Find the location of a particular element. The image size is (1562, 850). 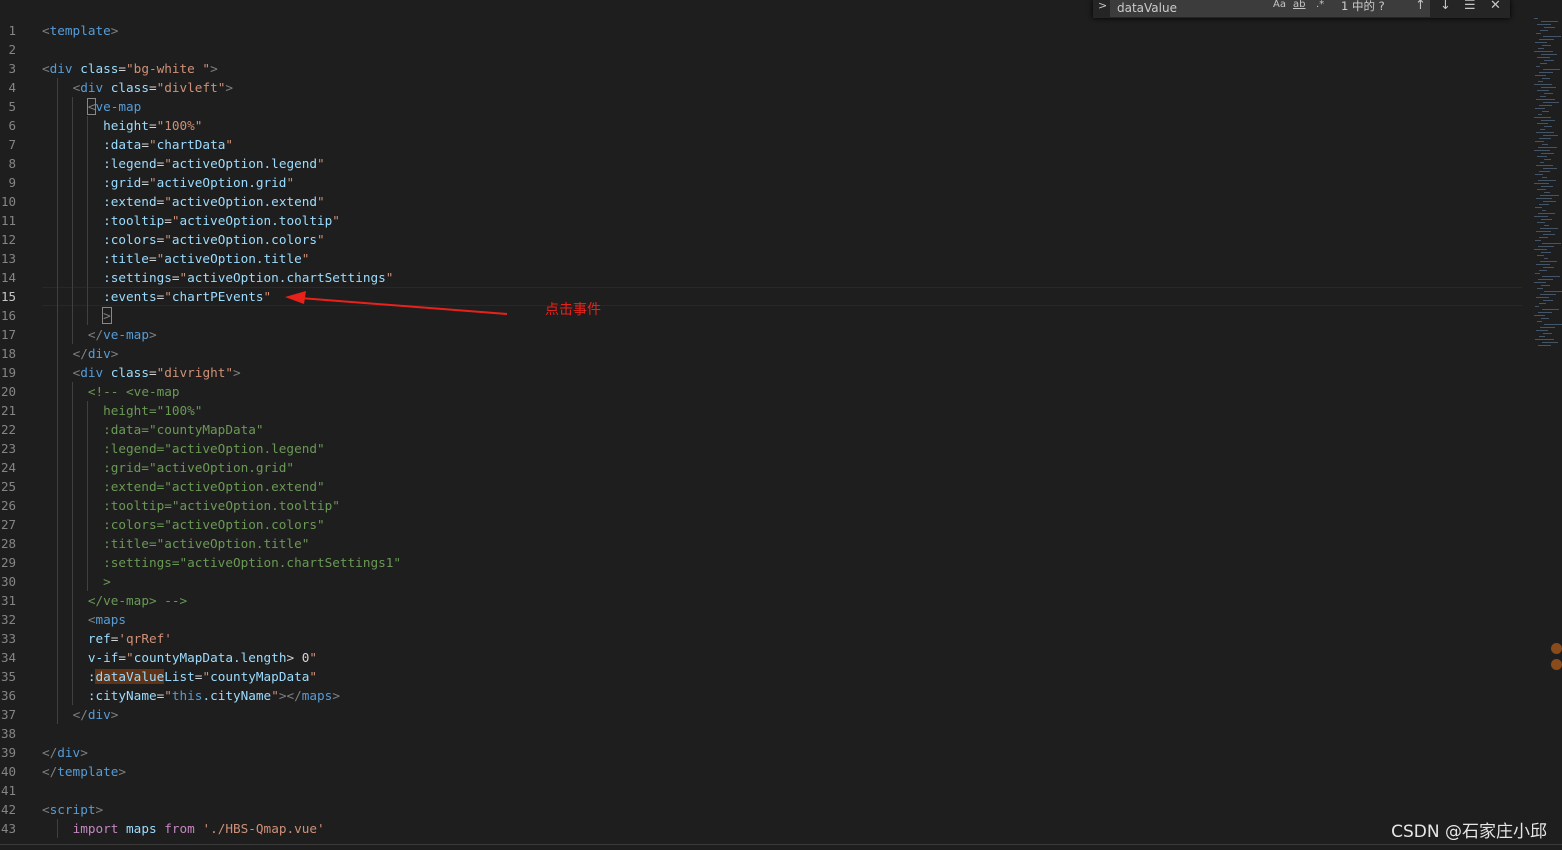

code-line: 12 :colors="activeOption.colors" is located at coordinates (765, 239).